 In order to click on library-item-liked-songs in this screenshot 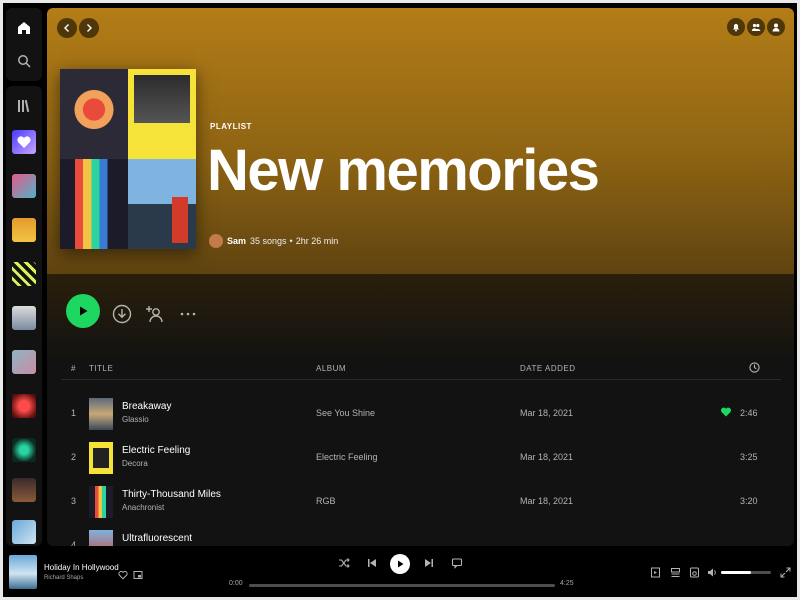, I will do `click(24, 142)`.